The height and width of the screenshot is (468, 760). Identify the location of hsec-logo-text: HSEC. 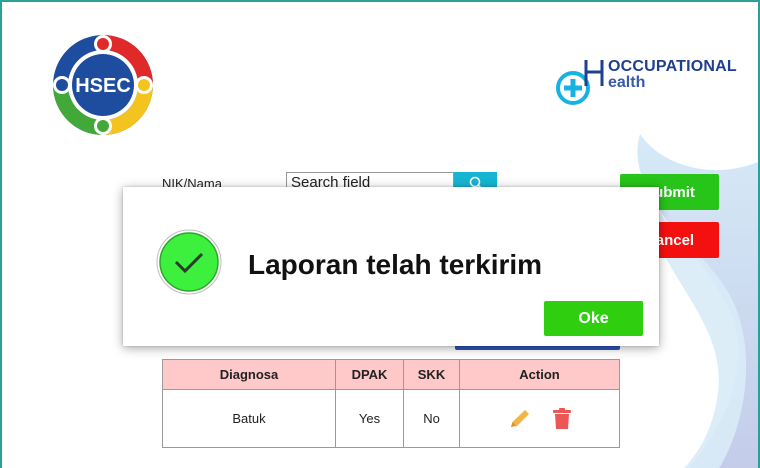
(103, 86).